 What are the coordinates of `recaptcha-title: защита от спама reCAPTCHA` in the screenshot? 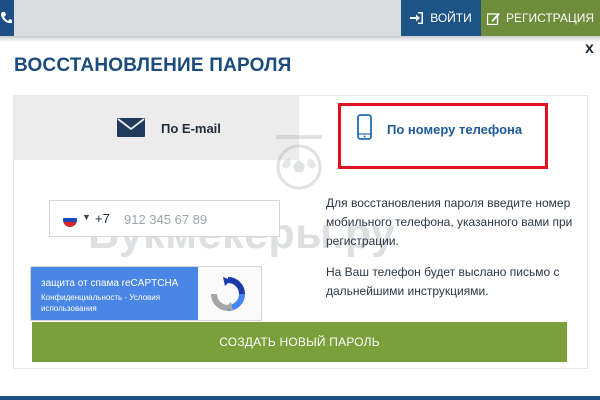 It's located at (110, 283).